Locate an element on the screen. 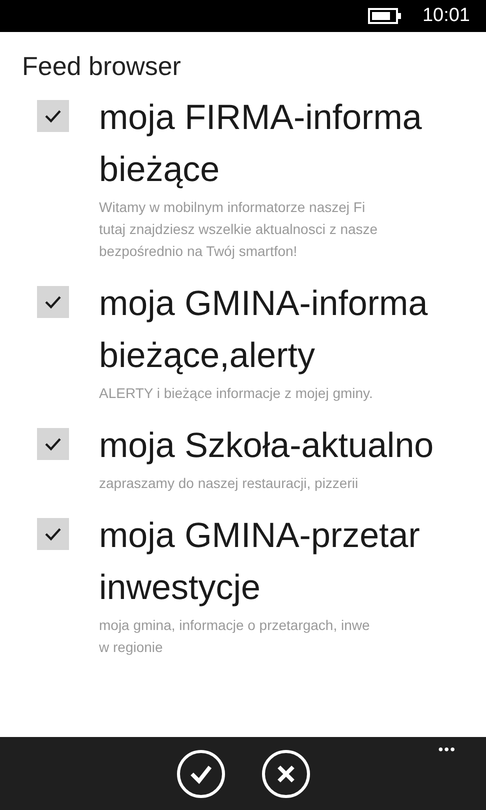  accept-button is located at coordinates (200, 774).